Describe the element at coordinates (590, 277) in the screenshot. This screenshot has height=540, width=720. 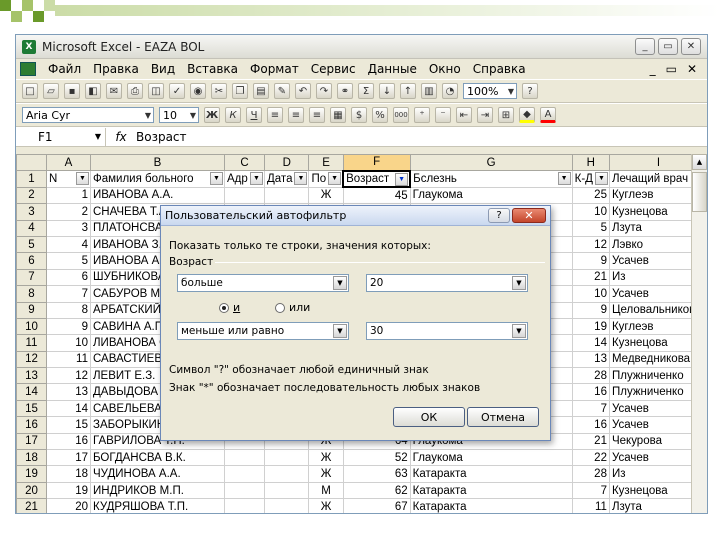
I see `cell-bed-days: 21` at that location.